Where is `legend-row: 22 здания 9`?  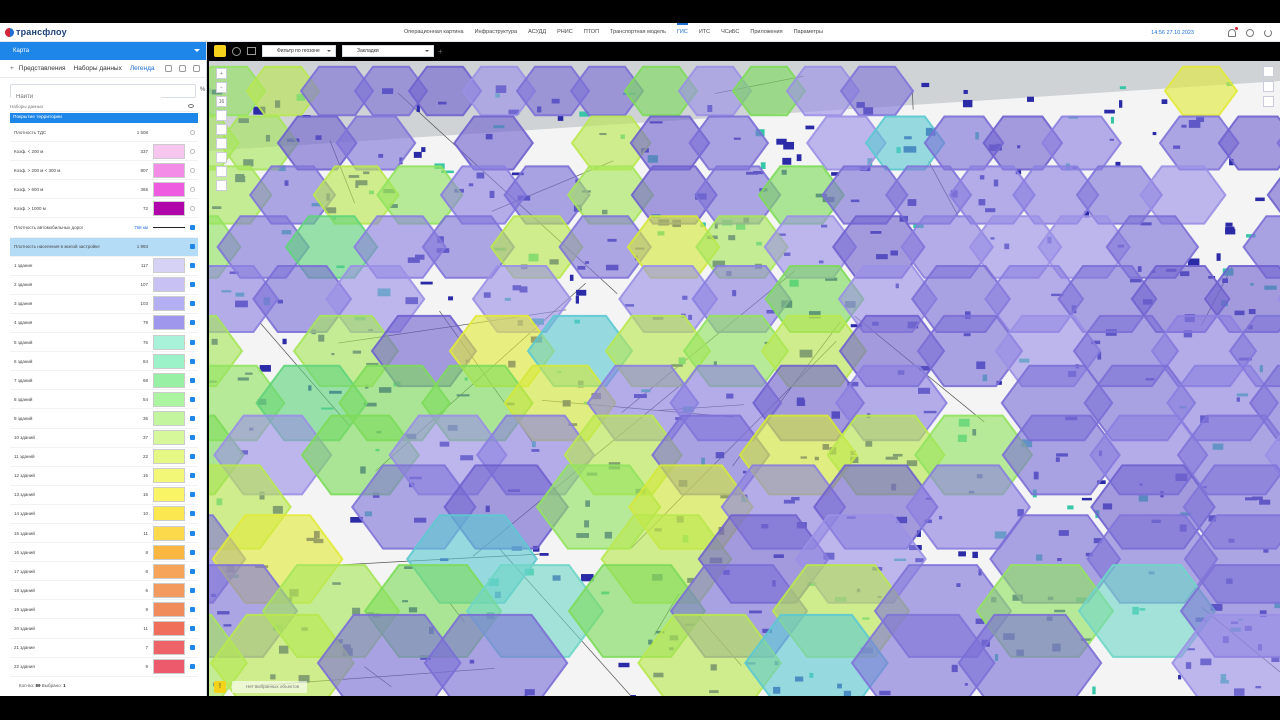 legend-row: 22 здания 9 is located at coordinates (104, 667).